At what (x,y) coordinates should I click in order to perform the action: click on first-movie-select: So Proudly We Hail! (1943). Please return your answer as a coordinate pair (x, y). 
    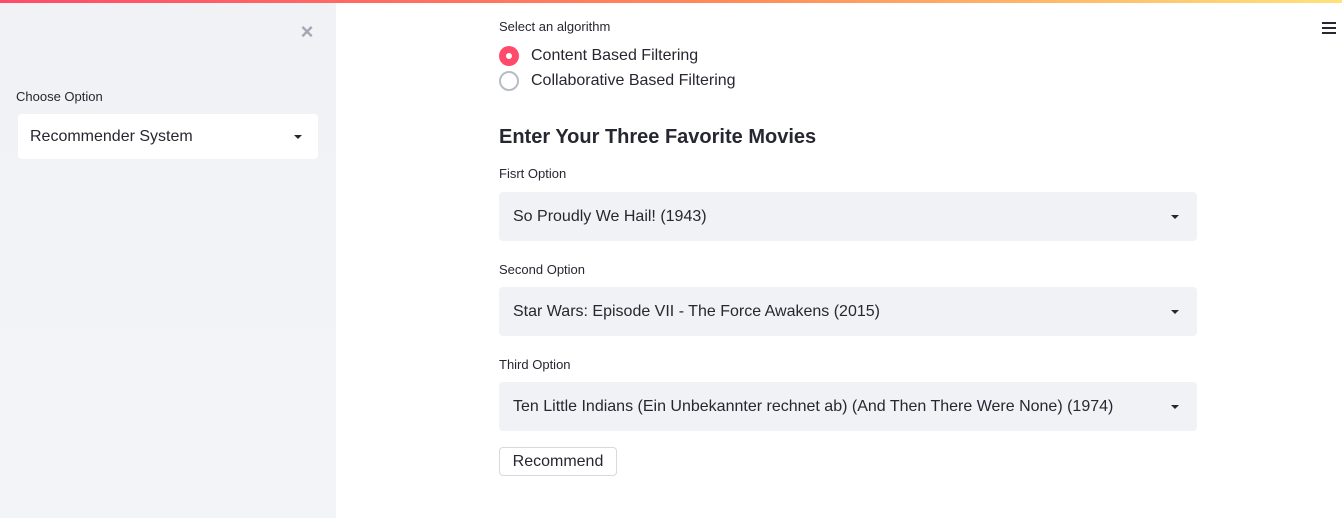
    Looking at the image, I should click on (848, 216).